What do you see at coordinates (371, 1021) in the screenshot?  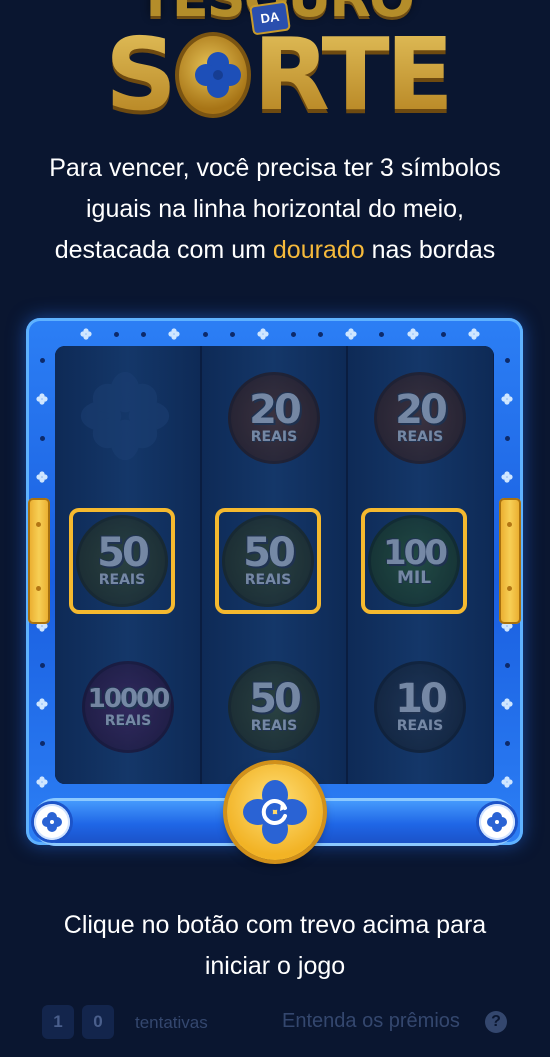 I see `prizes-info-link: Entenda os prêmios` at bounding box center [371, 1021].